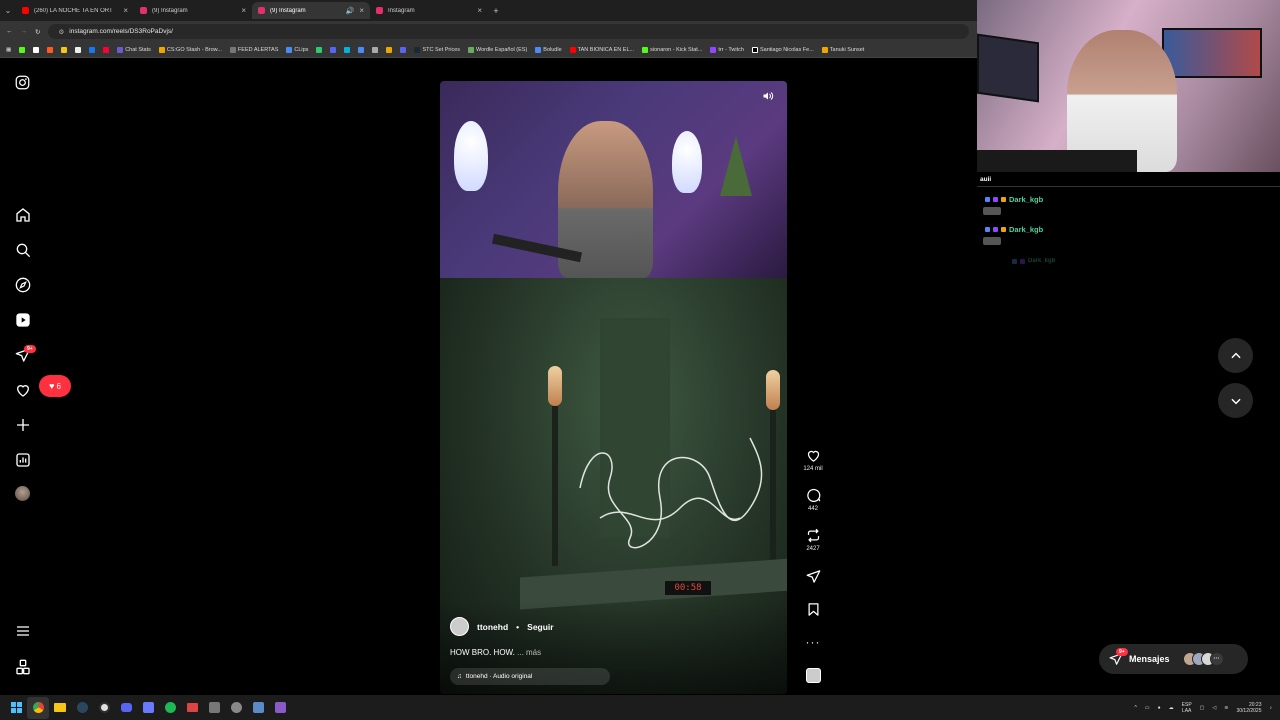  I want to click on comment-action: 442, so click(813, 500).